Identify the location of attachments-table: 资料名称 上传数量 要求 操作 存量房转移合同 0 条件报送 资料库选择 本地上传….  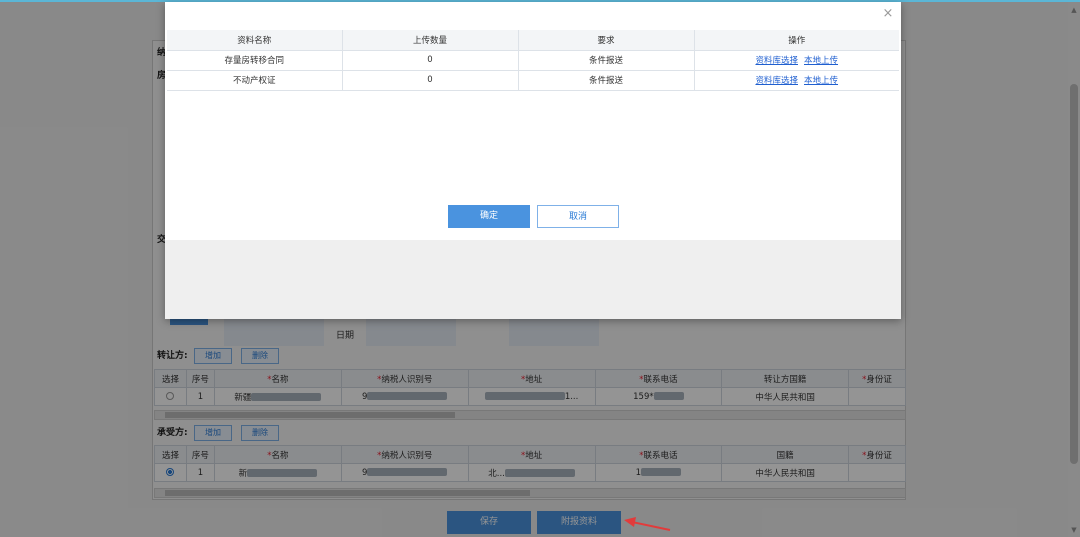
(533, 60).